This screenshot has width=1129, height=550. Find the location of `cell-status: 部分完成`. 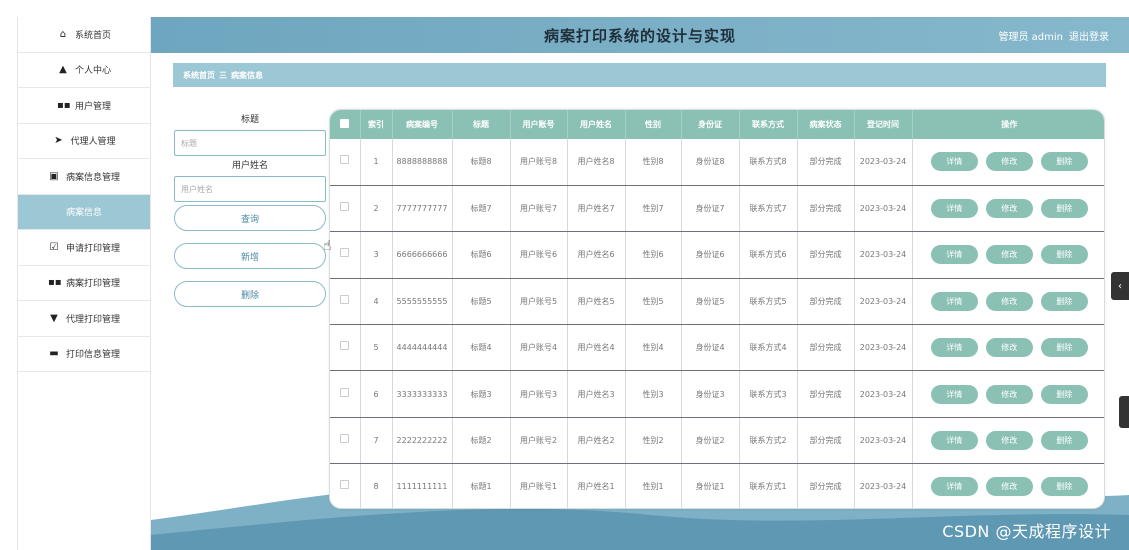

cell-status: 部分完成 is located at coordinates (826, 485).